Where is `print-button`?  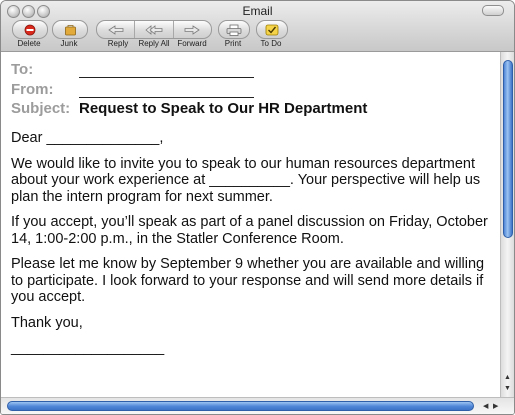
print-button is located at coordinates (234, 29).